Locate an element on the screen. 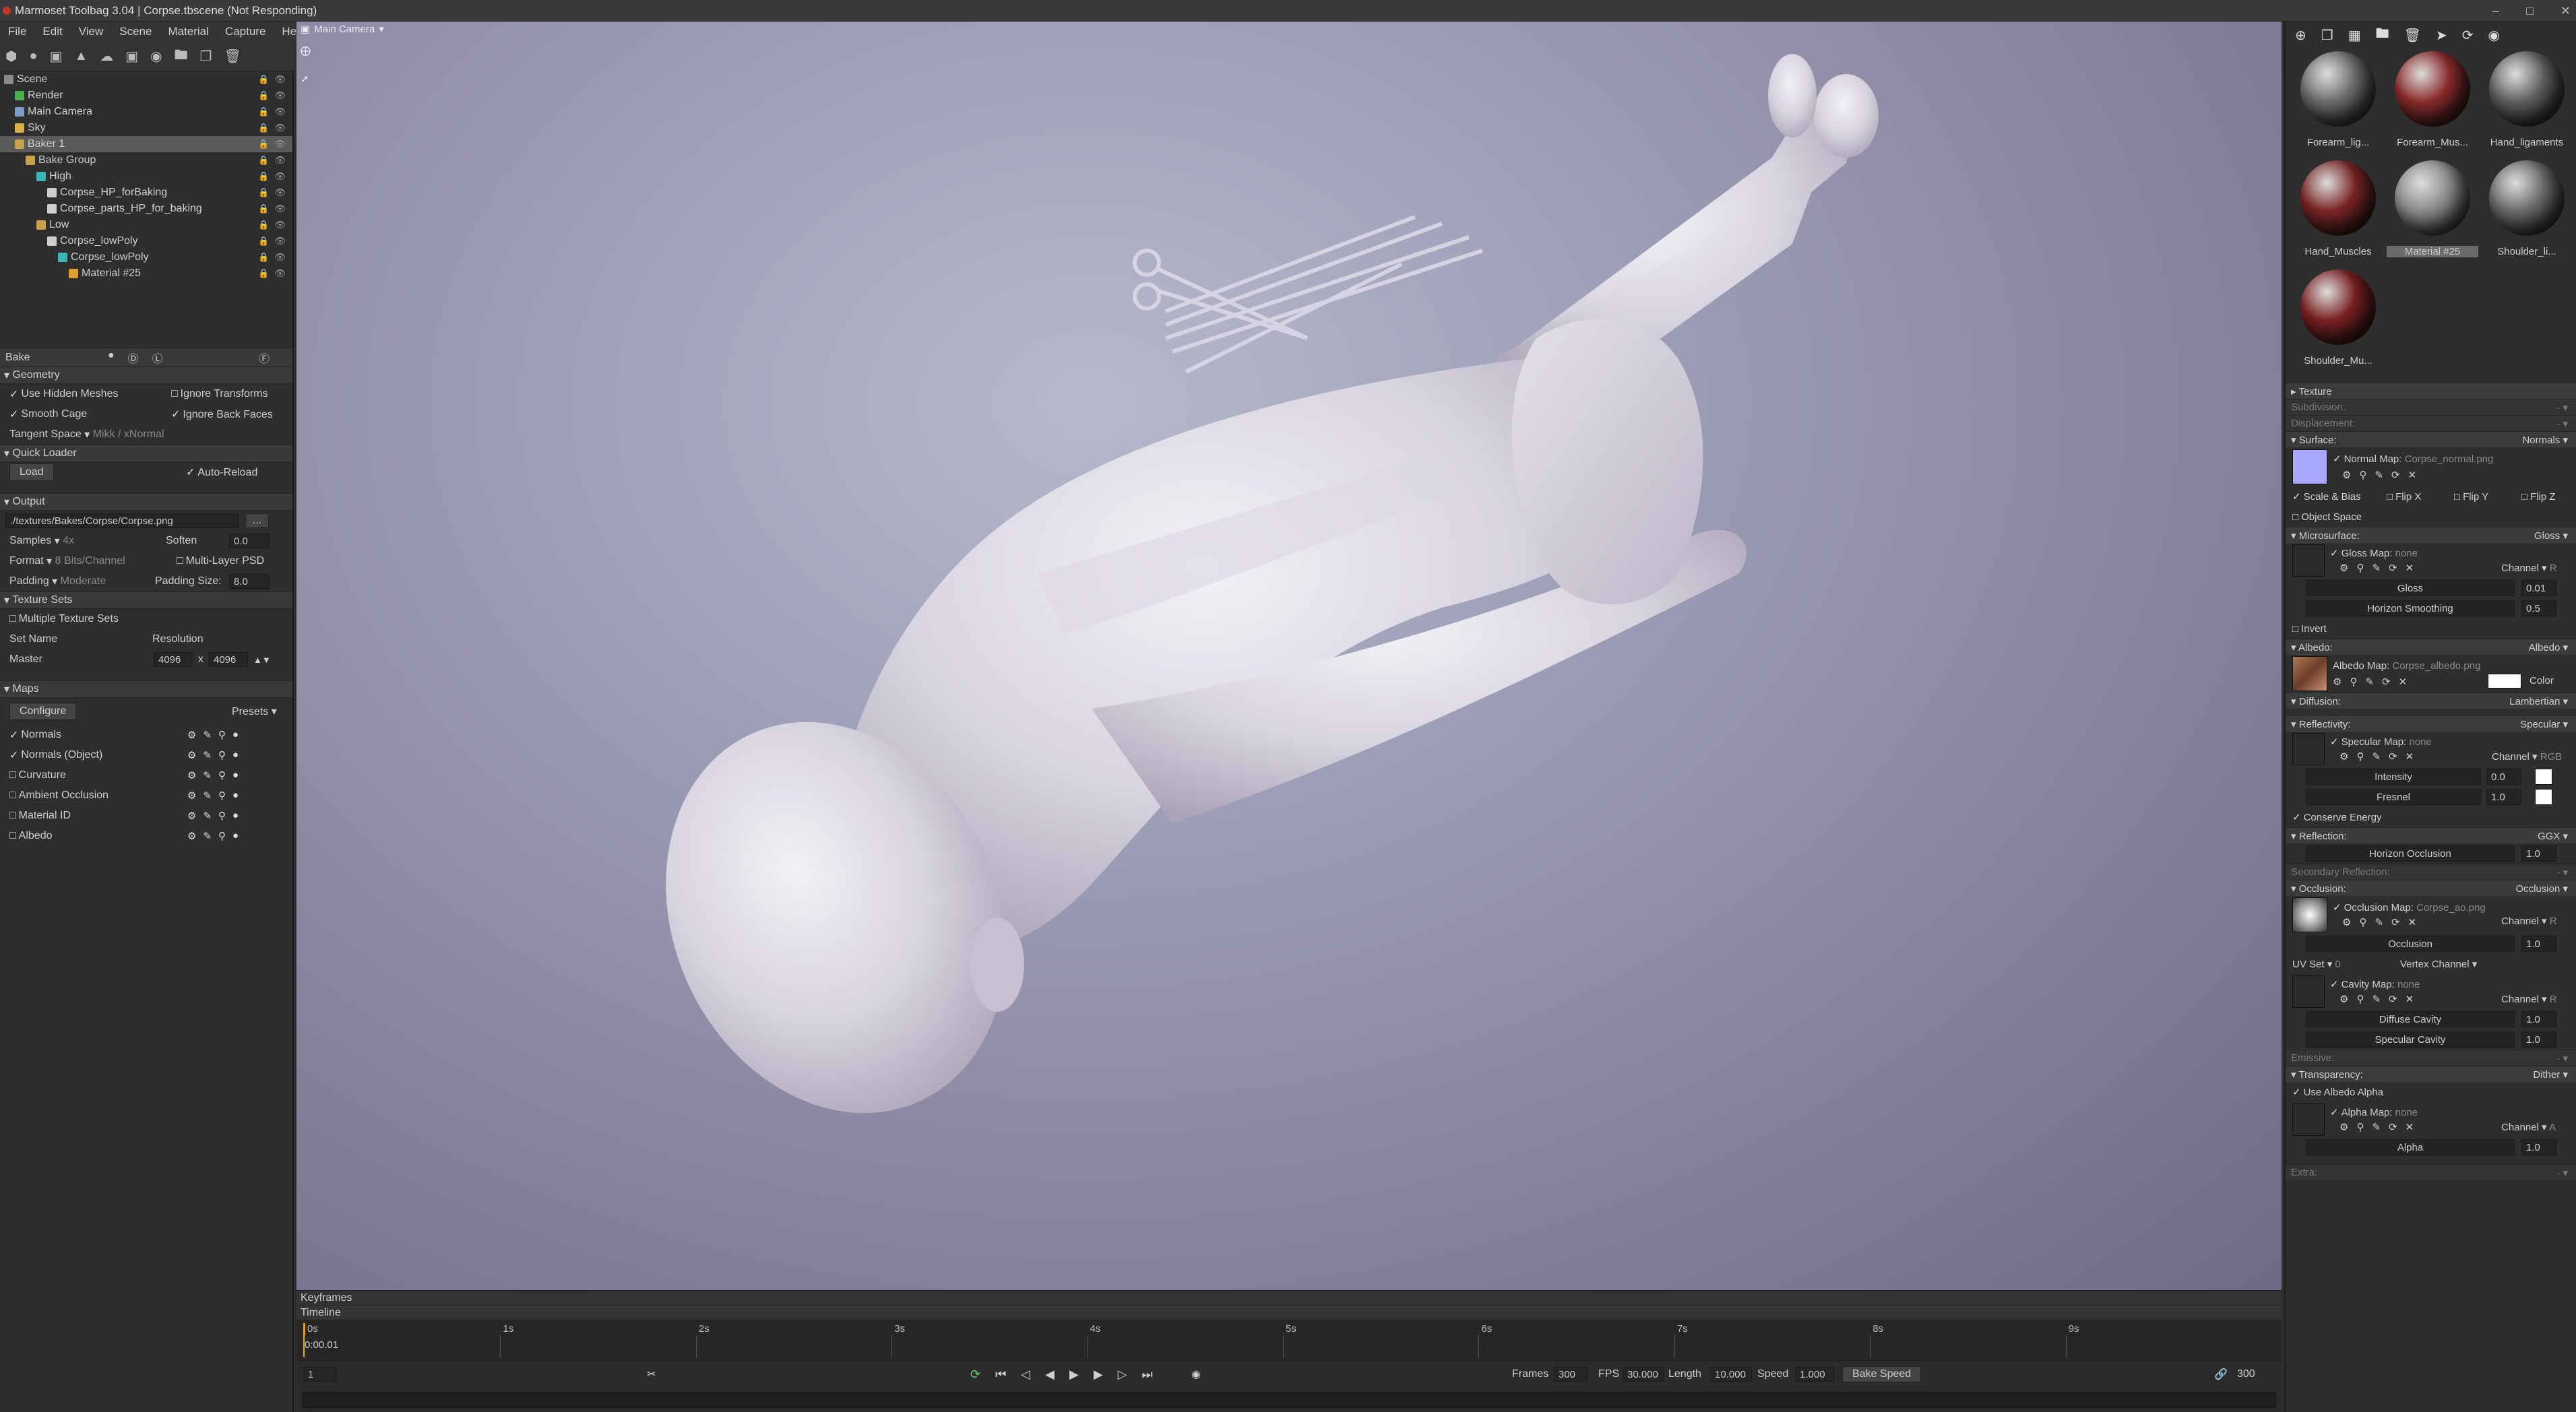  specular-search-icon: ⚲ is located at coordinates (2360, 756).